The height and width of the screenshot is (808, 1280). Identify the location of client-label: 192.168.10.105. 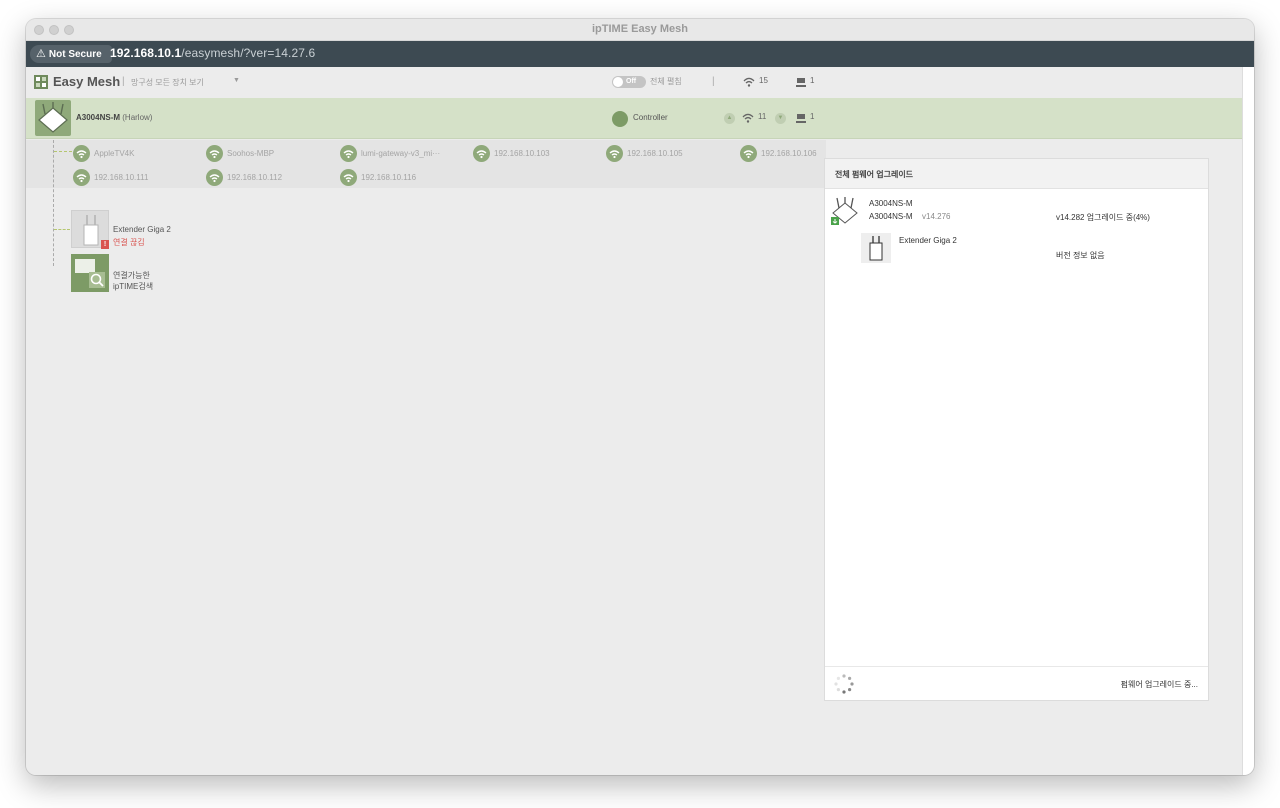
(655, 153).